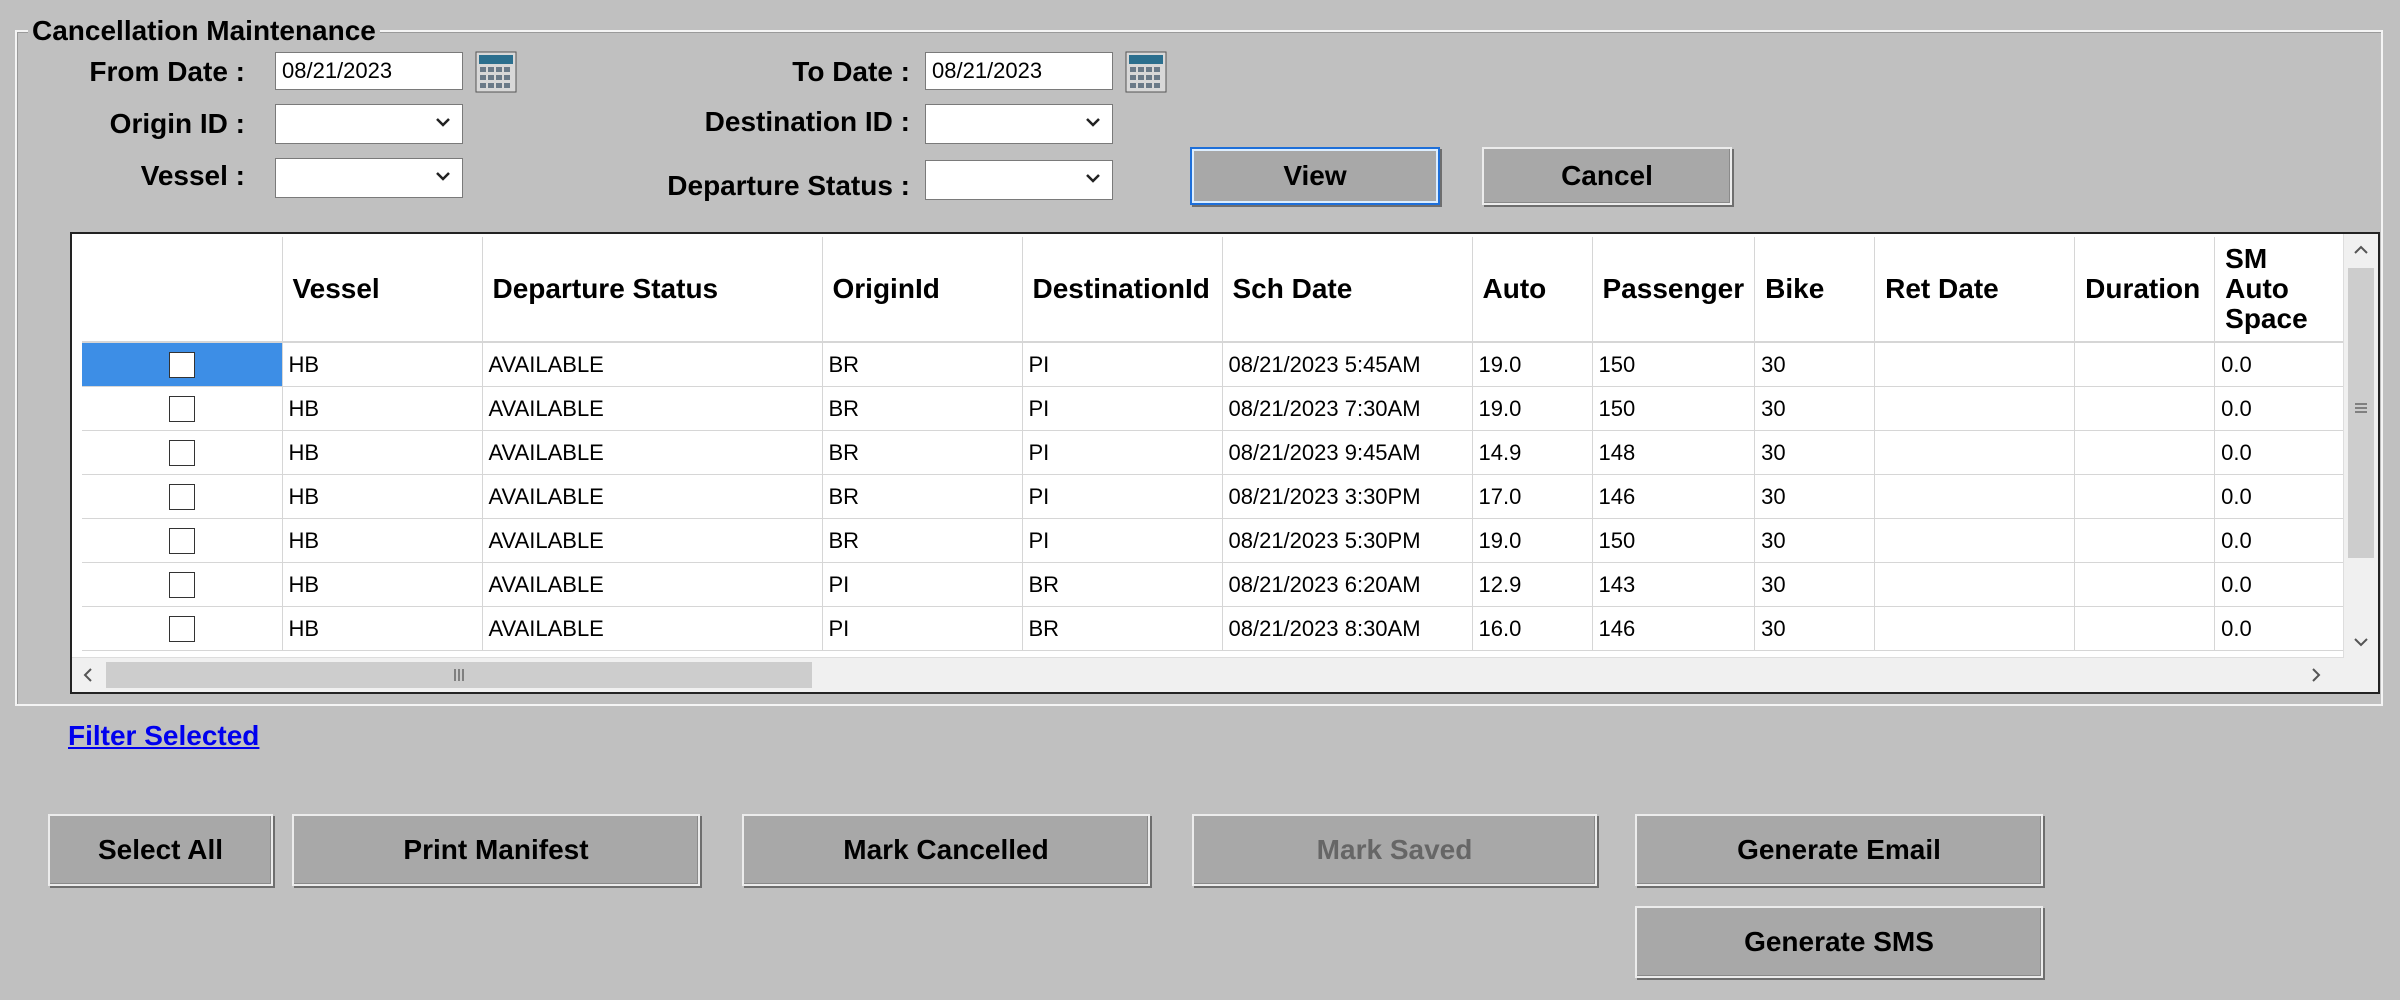 Image resolution: width=2400 pixels, height=1000 pixels. I want to click on cancel-button: Cancel, so click(1607, 176).